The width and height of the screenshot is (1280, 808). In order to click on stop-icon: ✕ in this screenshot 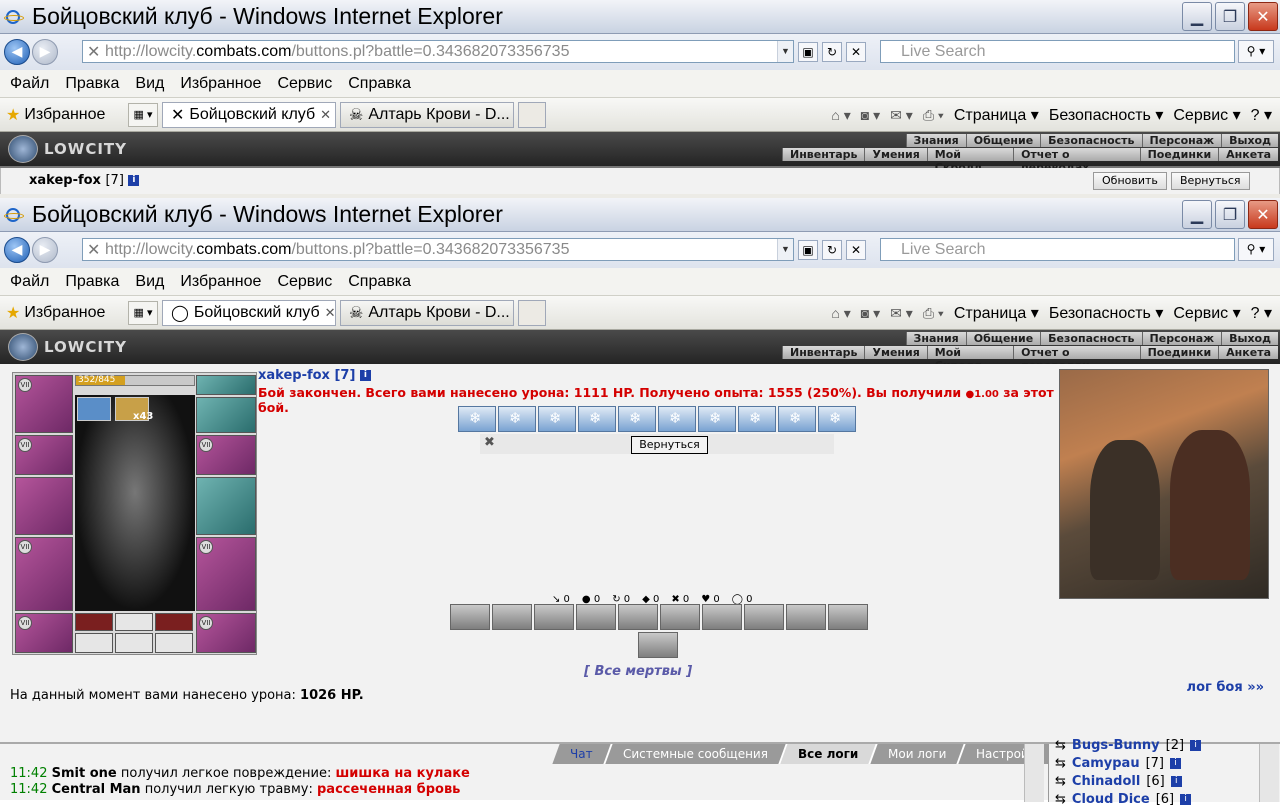, I will do `click(856, 52)`.